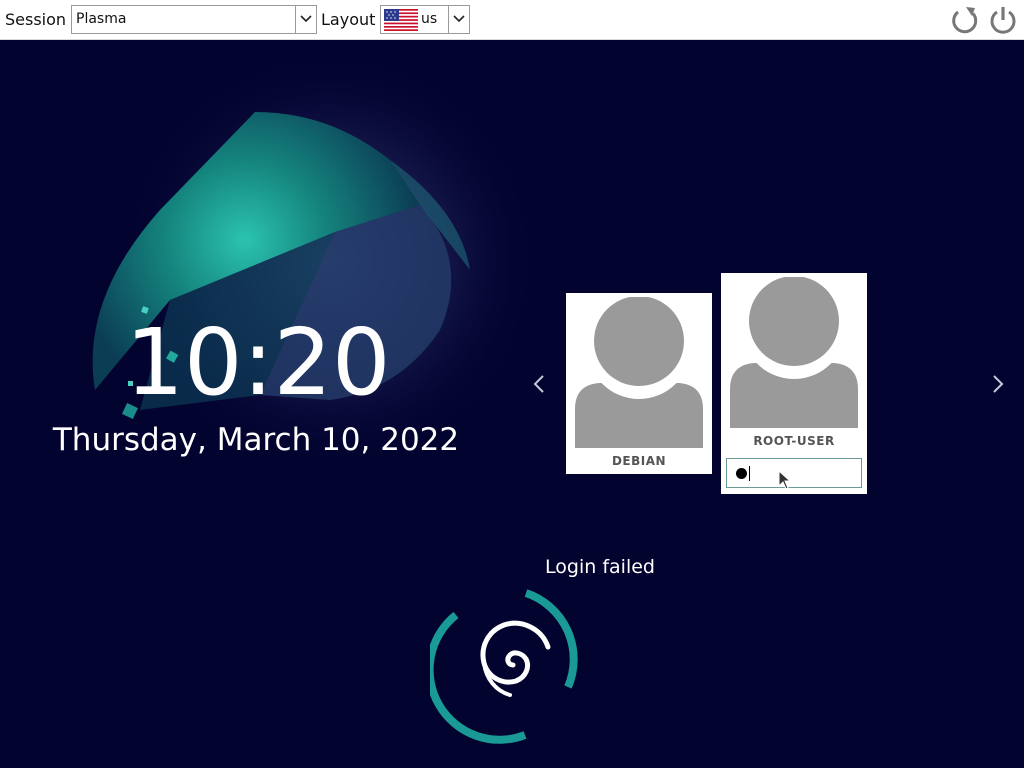 The height and width of the screenshot is (768, 1024). What do you see at coordinates (965, 20) in the screenshot?
I see `reboot-icon` at bounding box center [965, 20].